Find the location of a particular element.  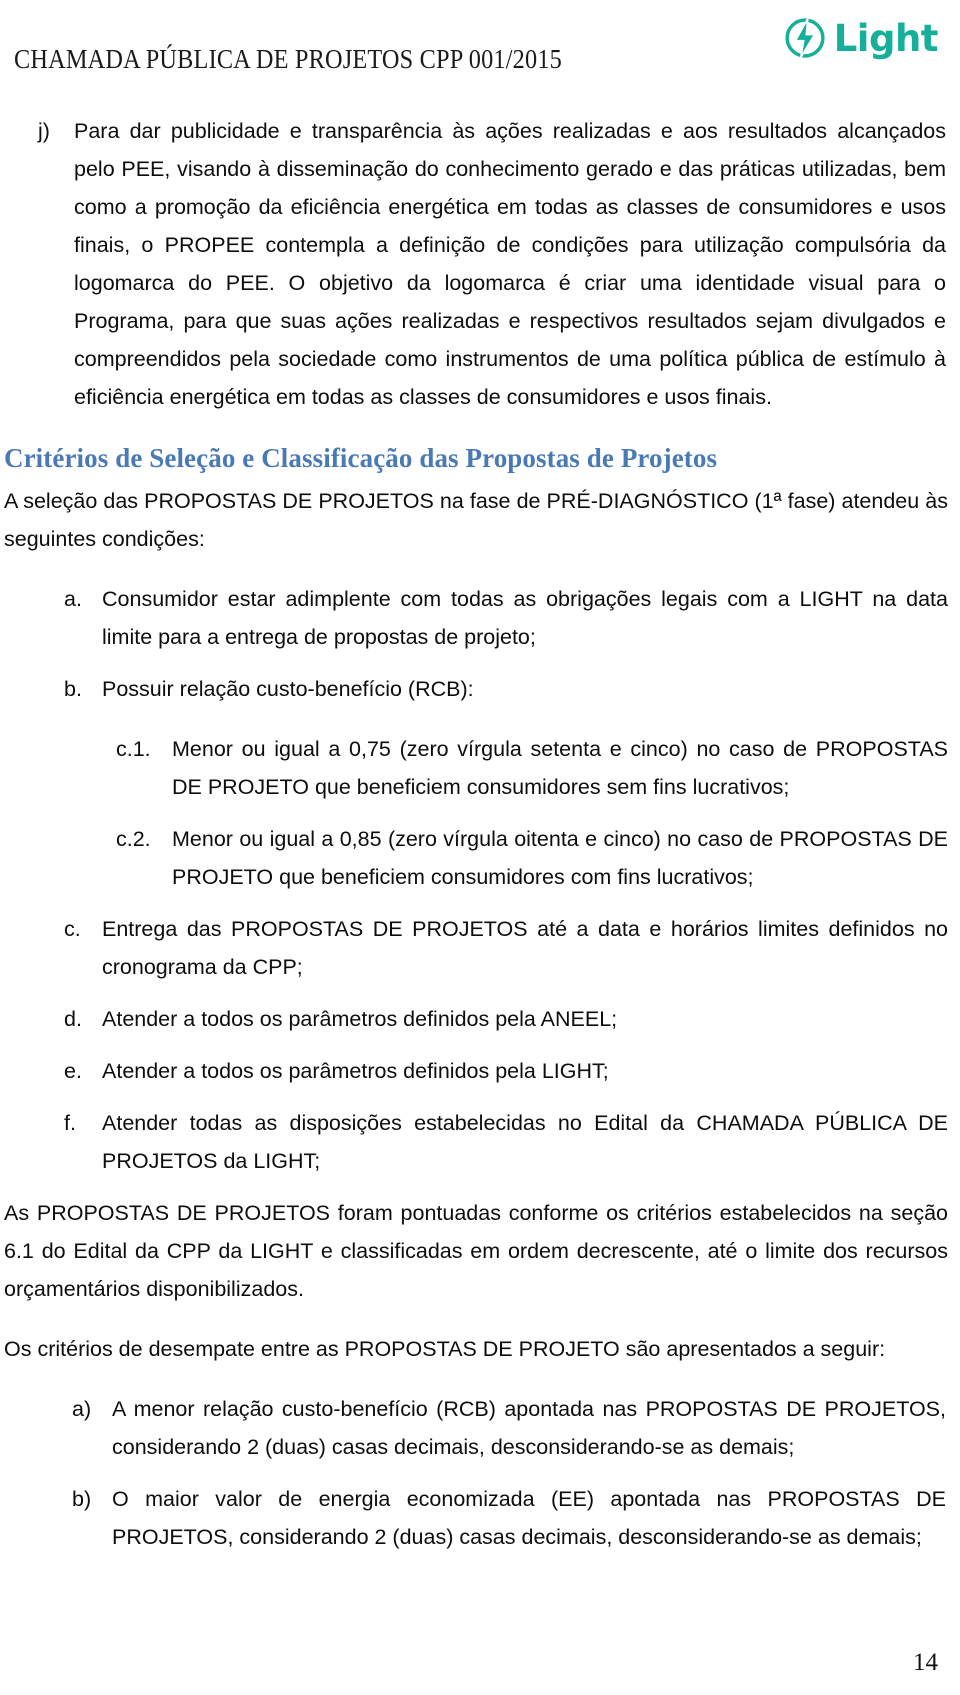

header-title: CHAMADA PÚBLICA DE PROJETOS CPP 001/2015 is located at coordinates (288, 59).